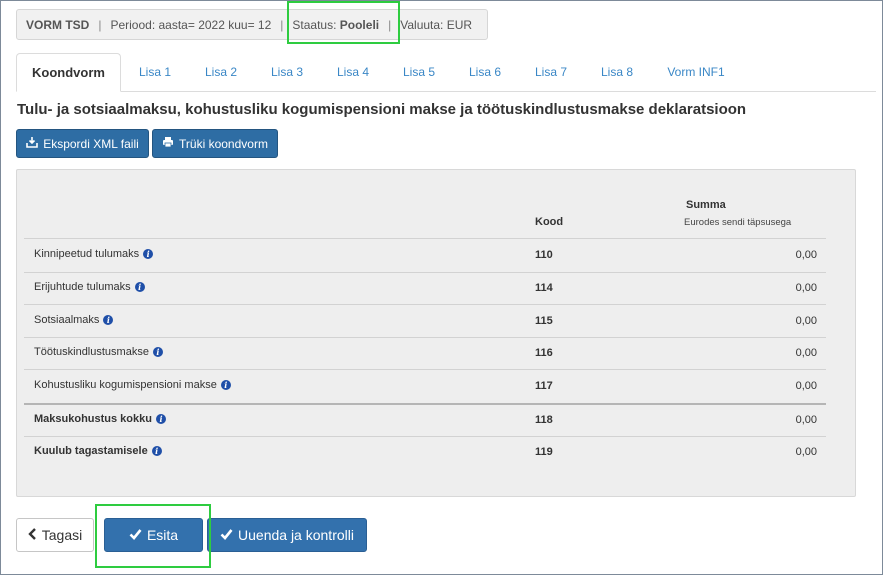  I want to click on table-row-code: 118, so click(544, 420).